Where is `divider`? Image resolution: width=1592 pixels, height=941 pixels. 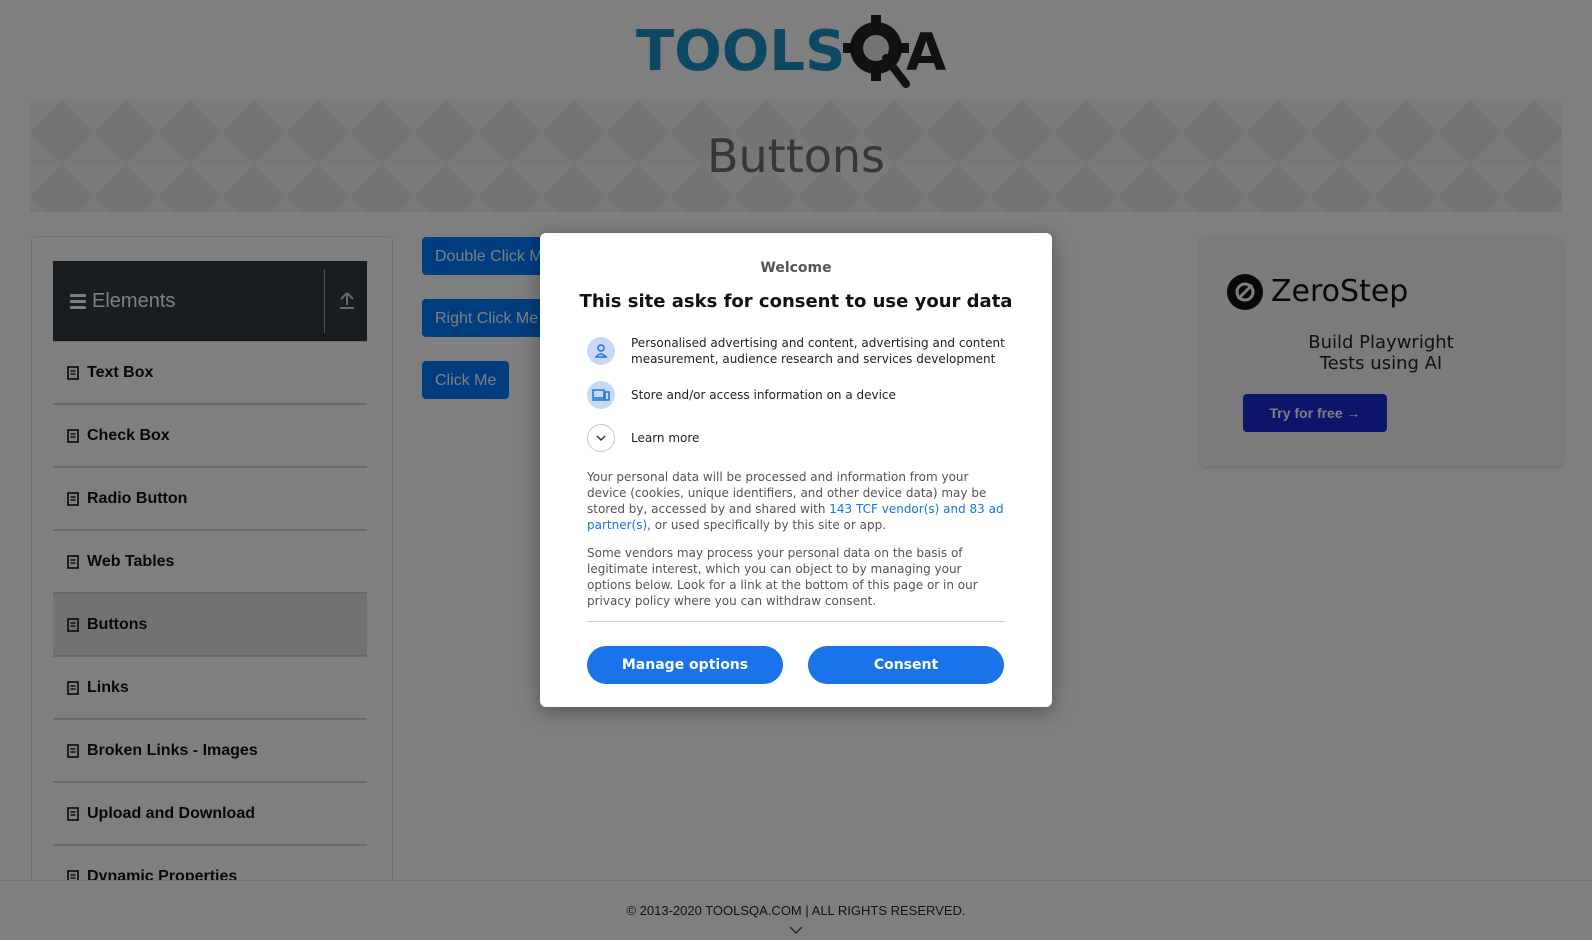
divider is located at coordinates (796, 621).